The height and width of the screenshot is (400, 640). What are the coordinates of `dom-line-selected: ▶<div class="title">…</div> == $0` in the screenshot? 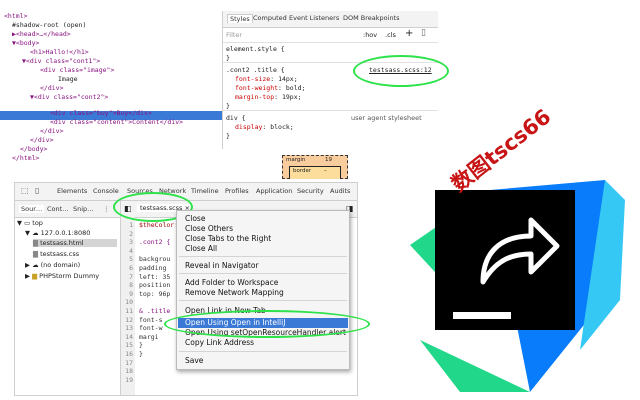 It's located at (104, 104).